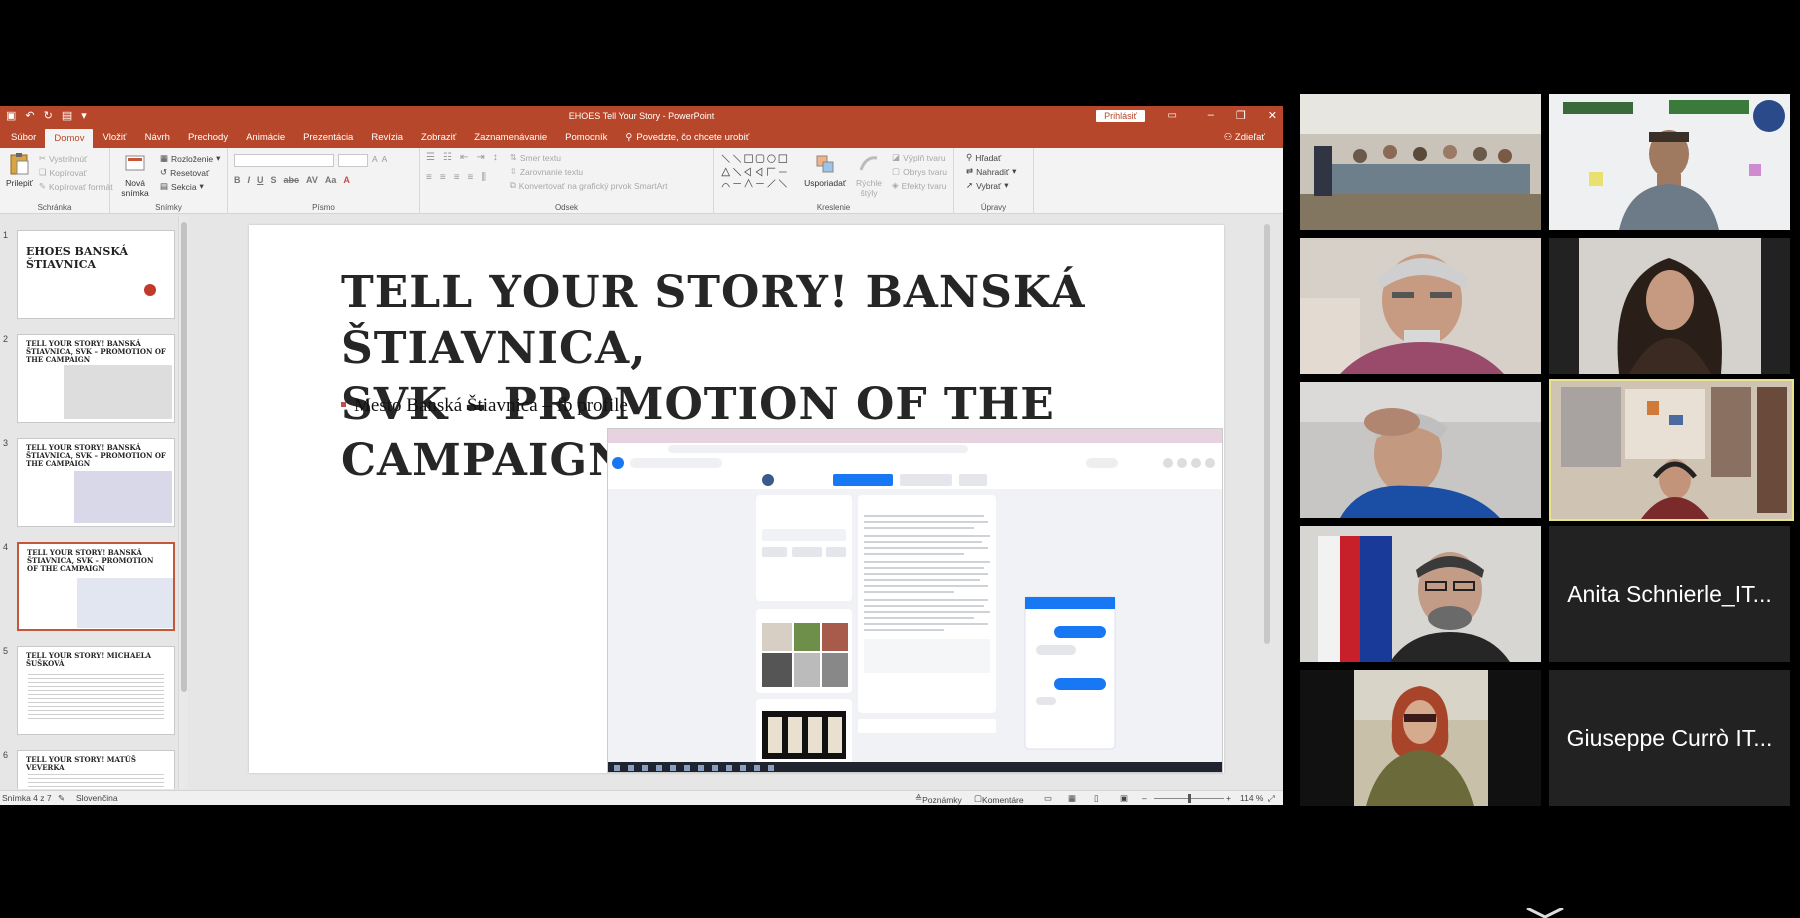  Describe the element at coordinates (1124, 798) in the screenshot. I see `slideshow-view-icon: ▣` at that location.